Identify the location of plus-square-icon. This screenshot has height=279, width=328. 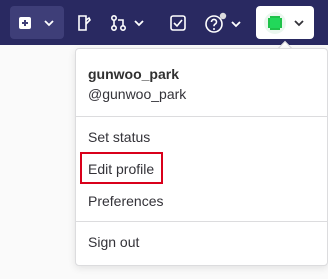
(36, 22).